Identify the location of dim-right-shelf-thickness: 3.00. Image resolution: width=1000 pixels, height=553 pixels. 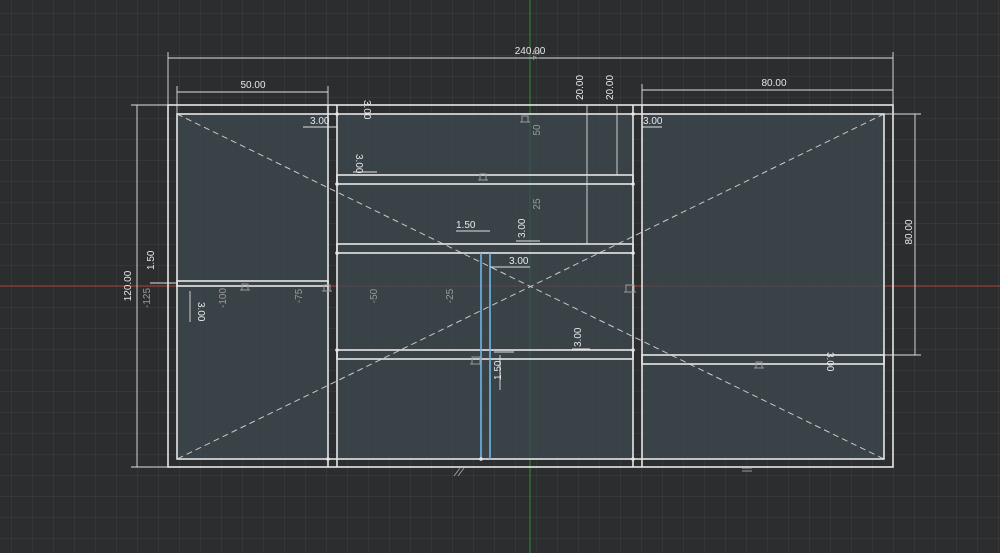
(829, 362).